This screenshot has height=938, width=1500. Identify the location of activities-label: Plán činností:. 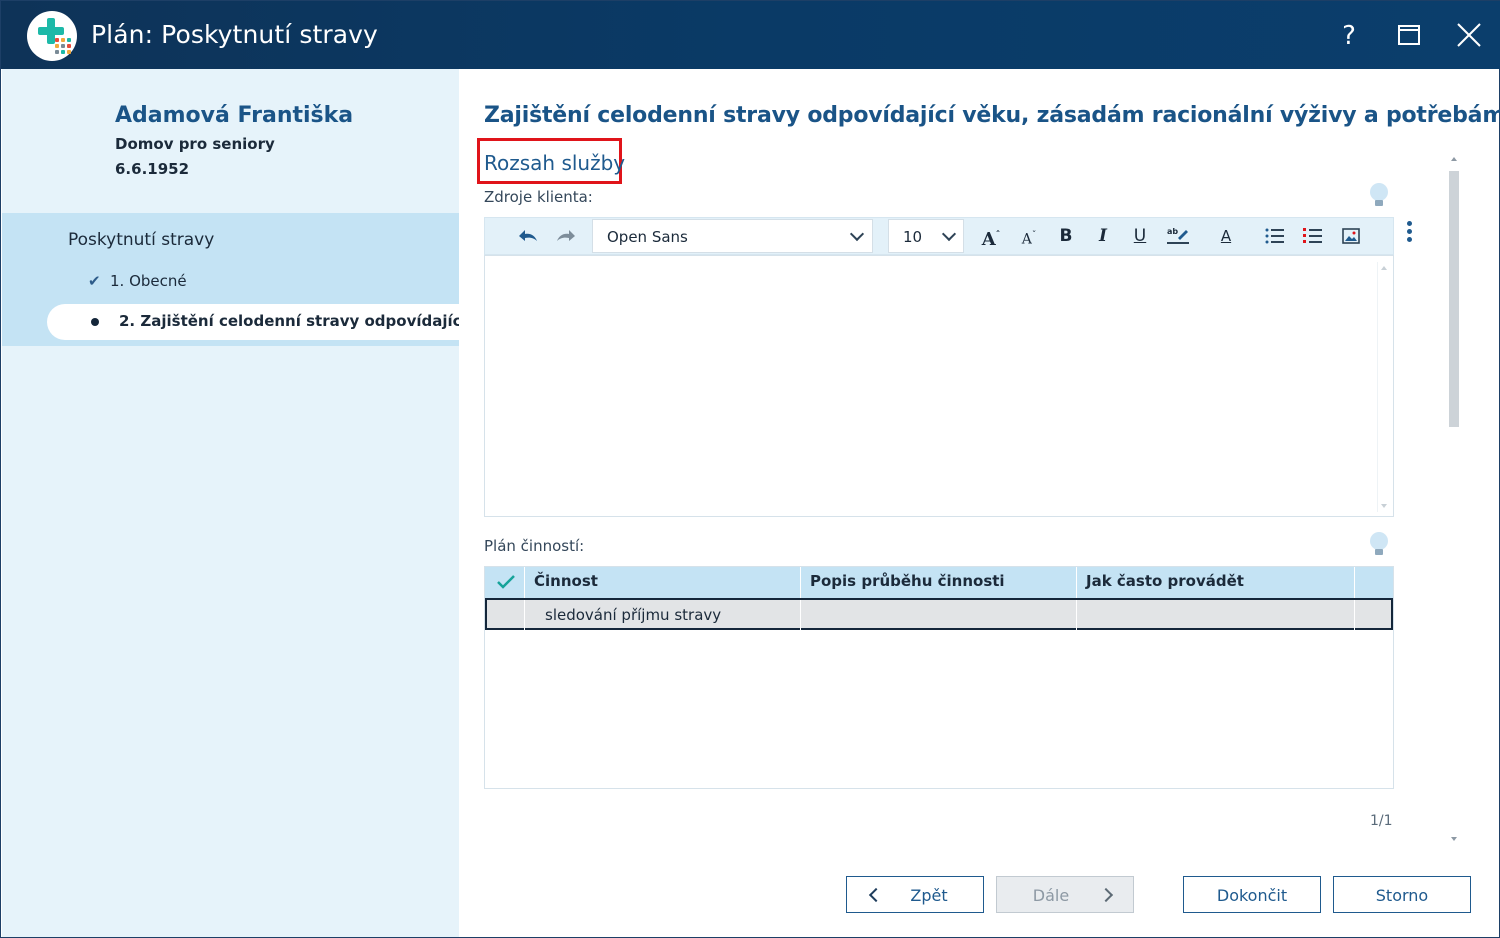
(534, 546).